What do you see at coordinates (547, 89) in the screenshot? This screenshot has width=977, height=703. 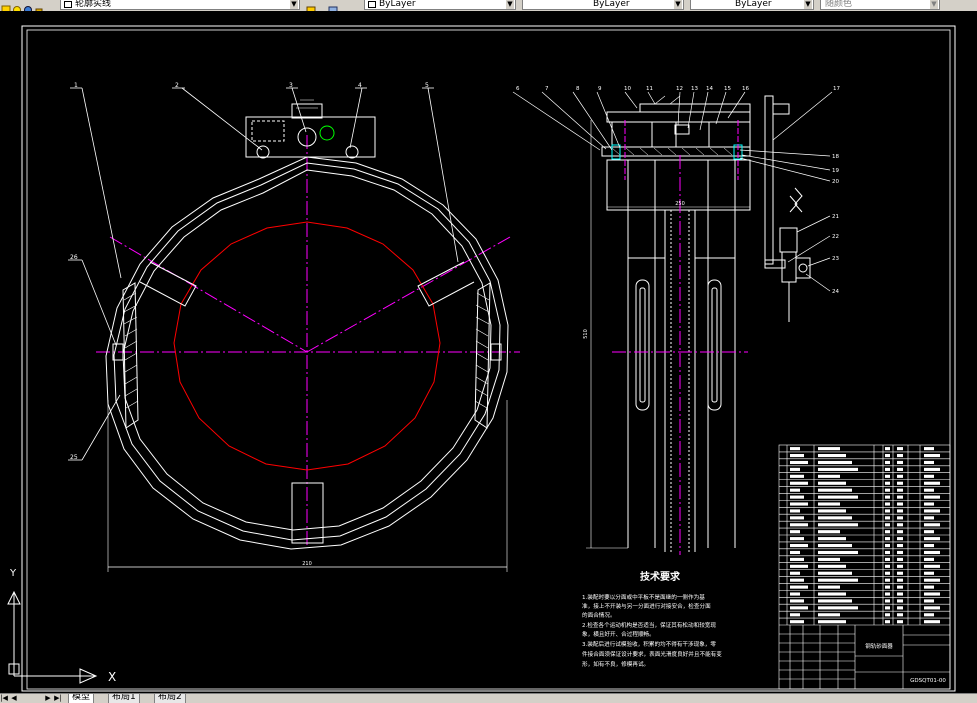 I see `balloon-7: 7` at bounding box center [547, 89].